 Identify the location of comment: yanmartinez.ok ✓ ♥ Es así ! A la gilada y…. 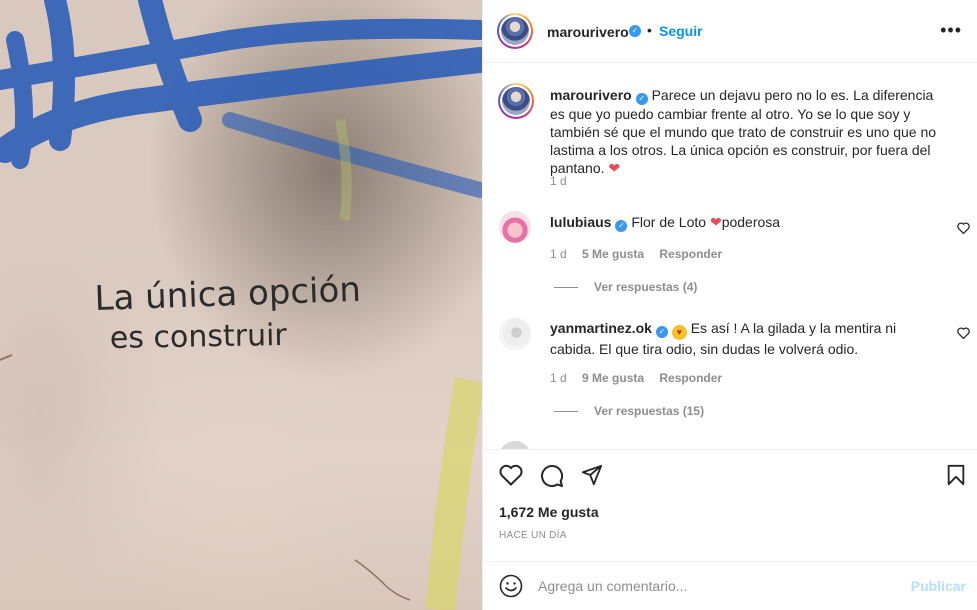
(747, 338).